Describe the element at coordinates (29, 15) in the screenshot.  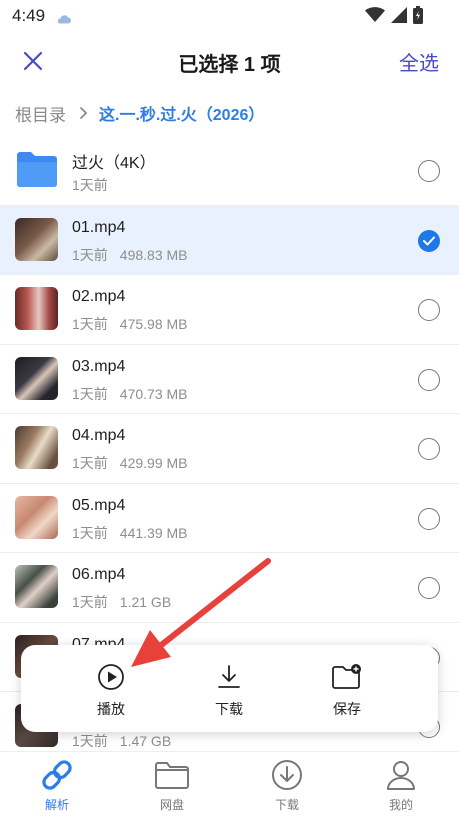
I see `status-time: 4:49` at that location.